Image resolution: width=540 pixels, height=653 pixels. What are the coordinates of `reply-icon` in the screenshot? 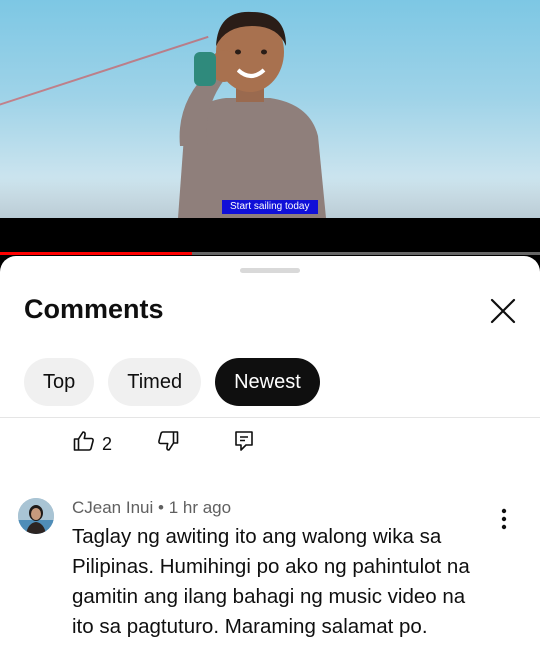 It's located at (244, 441).